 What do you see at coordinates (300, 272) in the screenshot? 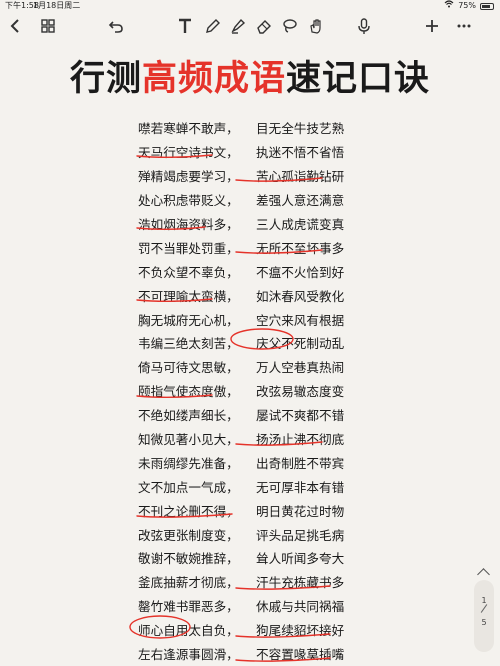
I see `idiom-right: 不瘟不火恰到好` at bounding box center [300, 272].